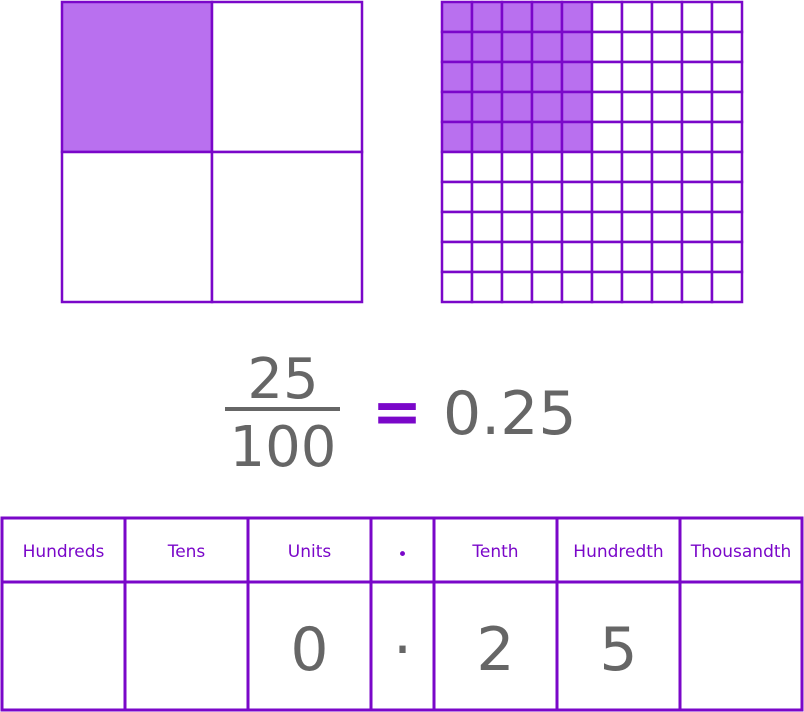  What do you see at coordinates (510, 414) in the screenshot?
I see `decimal-value: 0.25` at bounding box center [510, 414].